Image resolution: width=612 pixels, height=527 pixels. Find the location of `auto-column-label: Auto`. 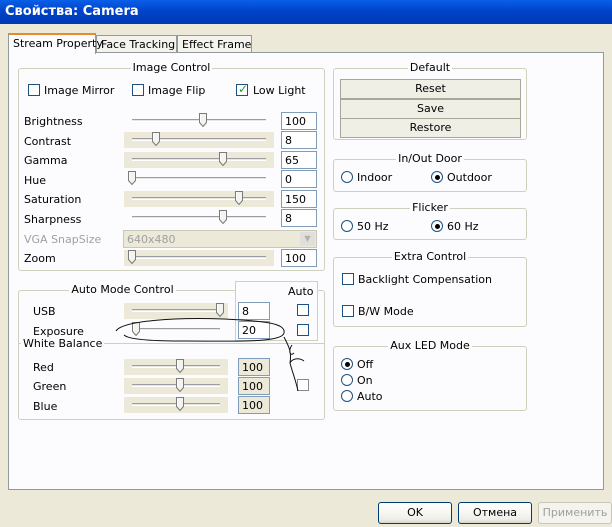

auto-column-label: Auto is located at coordinates (301, 291).